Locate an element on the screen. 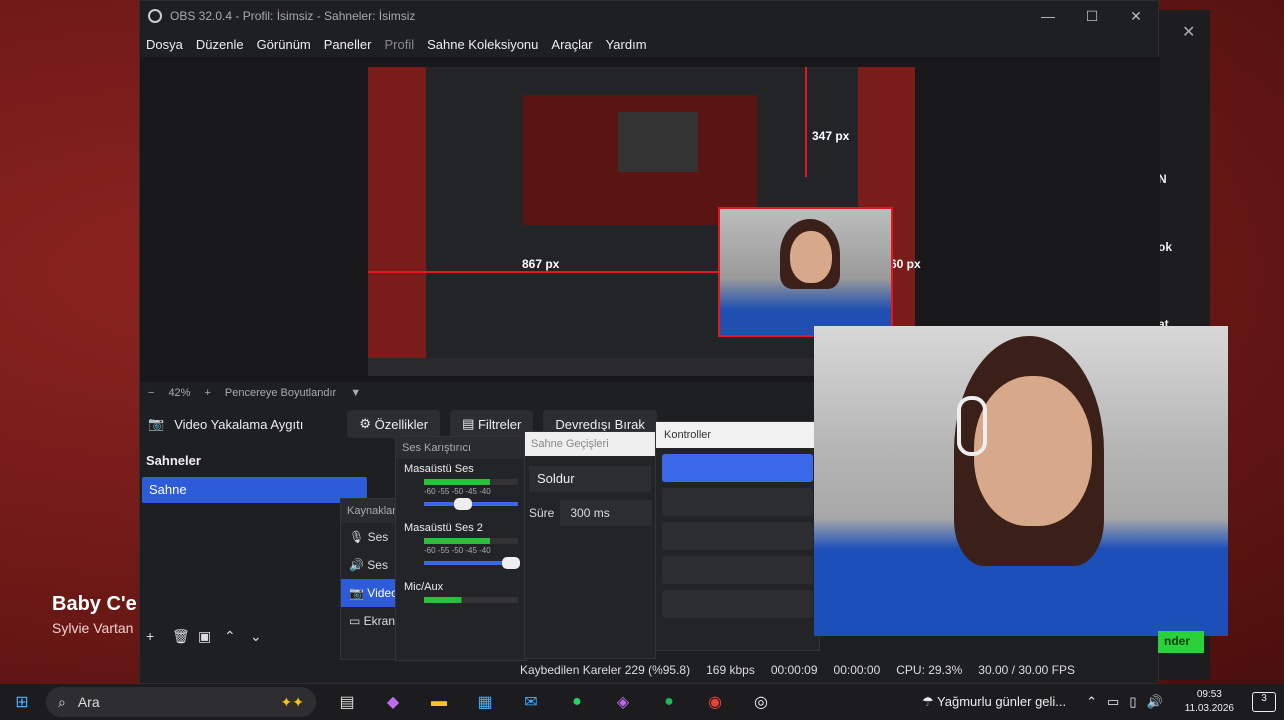 Image resolution: width=1284 pixels, height=720 pixels. network-icon: ▭ is located at coordinates (1113, 702).